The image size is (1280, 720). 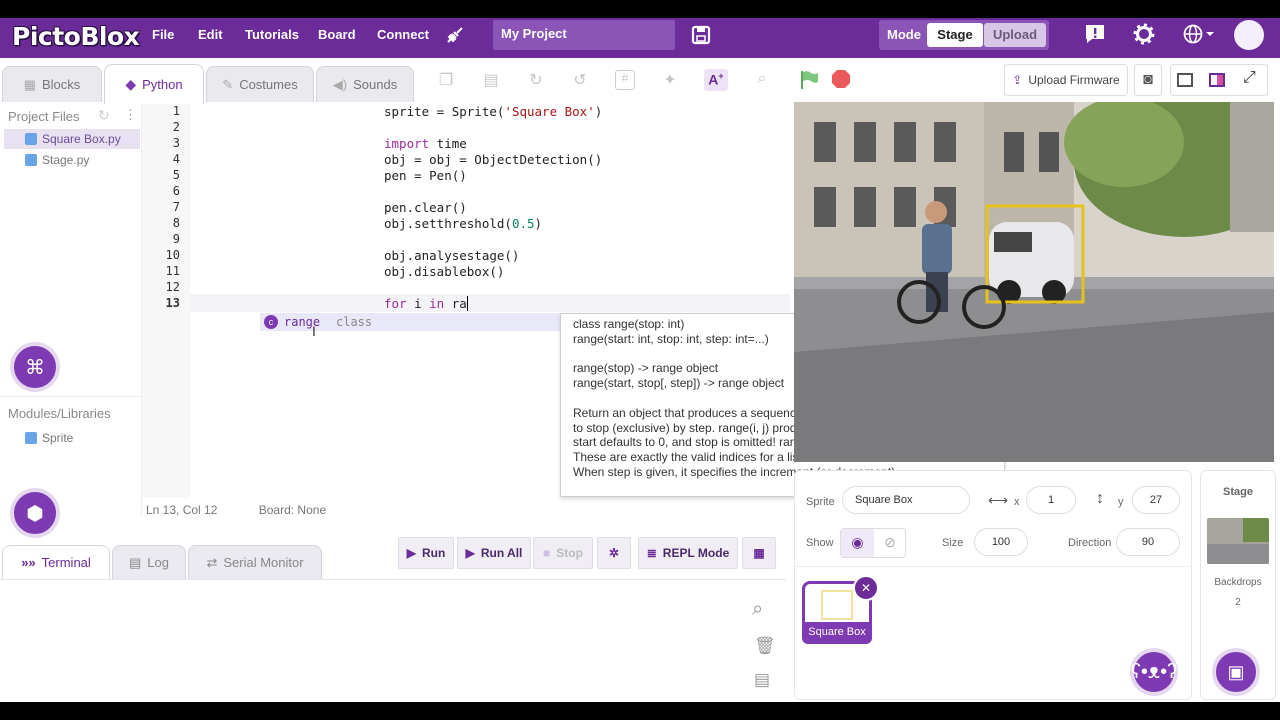 What do you see at coordinates (433, 553) in the screenshot?
I see `run-label: Run` at bounding box center [433, 553].